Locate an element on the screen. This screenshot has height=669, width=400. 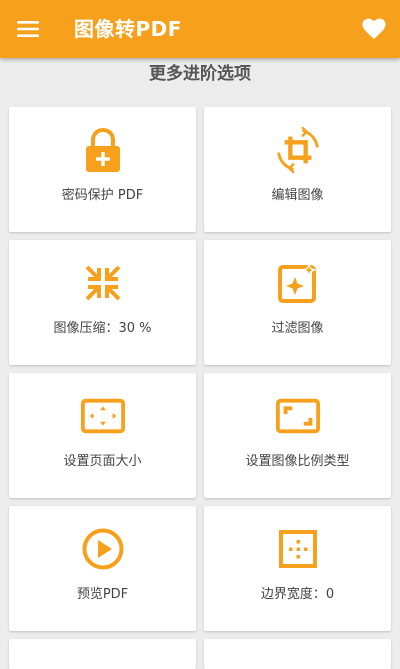
set-page-size-option: 设置页面大小 is located at coordinates (102, 435).